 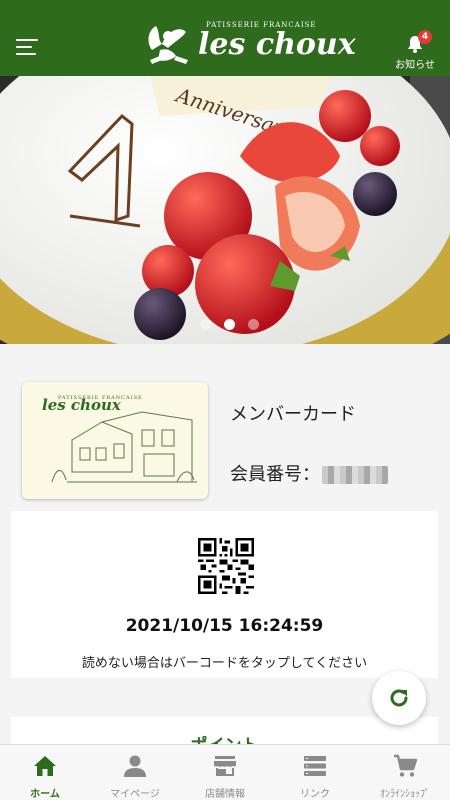 What do you see at coordinates (124, 447) in the screenshot?
I see `shop-illustration` at bounding box center [124, 447].